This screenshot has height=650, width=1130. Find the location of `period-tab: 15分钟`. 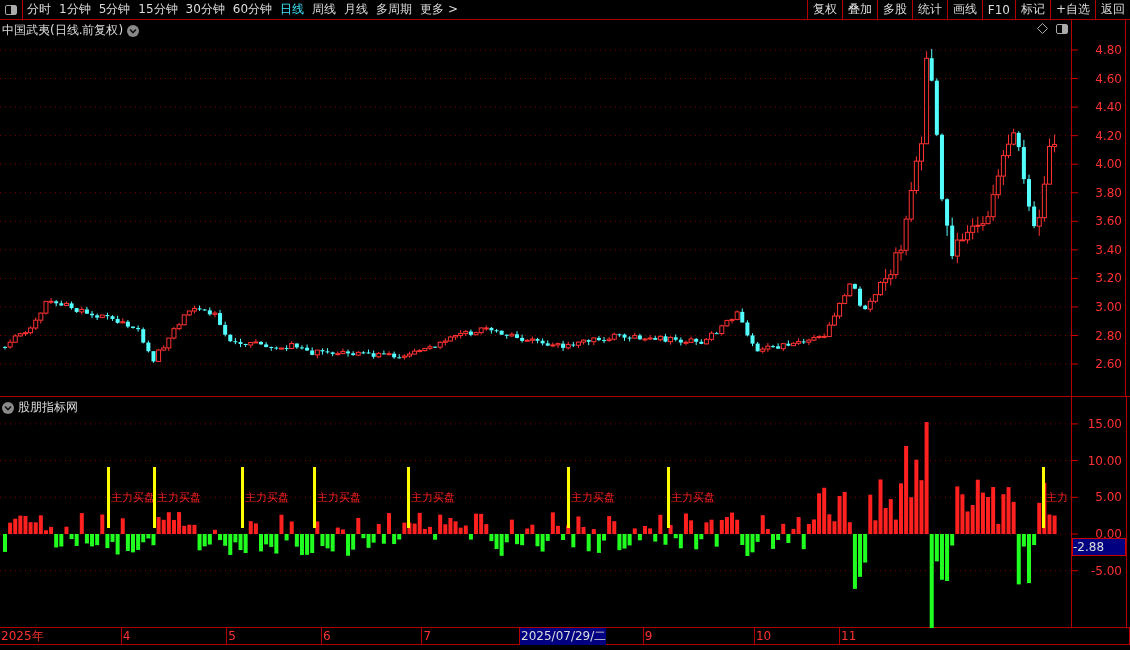

period-tab: 15分钟 is located at coordinates (158, 9).